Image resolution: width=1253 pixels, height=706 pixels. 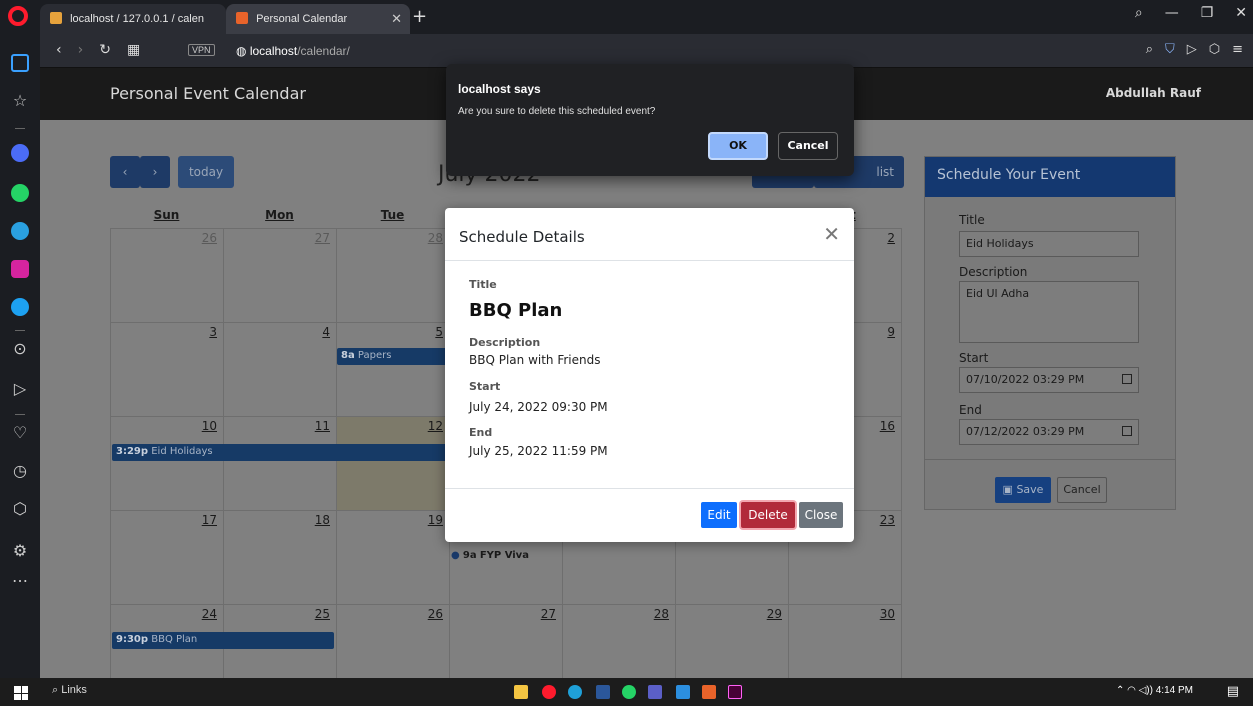 I want to click on day-number: 10, so click(x=209, y=426).